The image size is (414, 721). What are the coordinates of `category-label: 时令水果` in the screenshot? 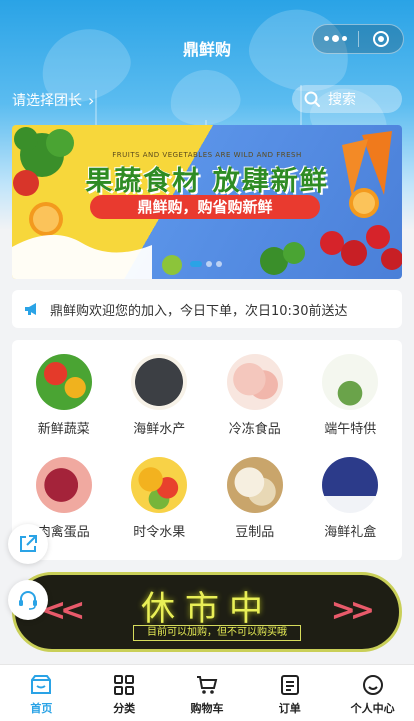 It's located at (159, 532).